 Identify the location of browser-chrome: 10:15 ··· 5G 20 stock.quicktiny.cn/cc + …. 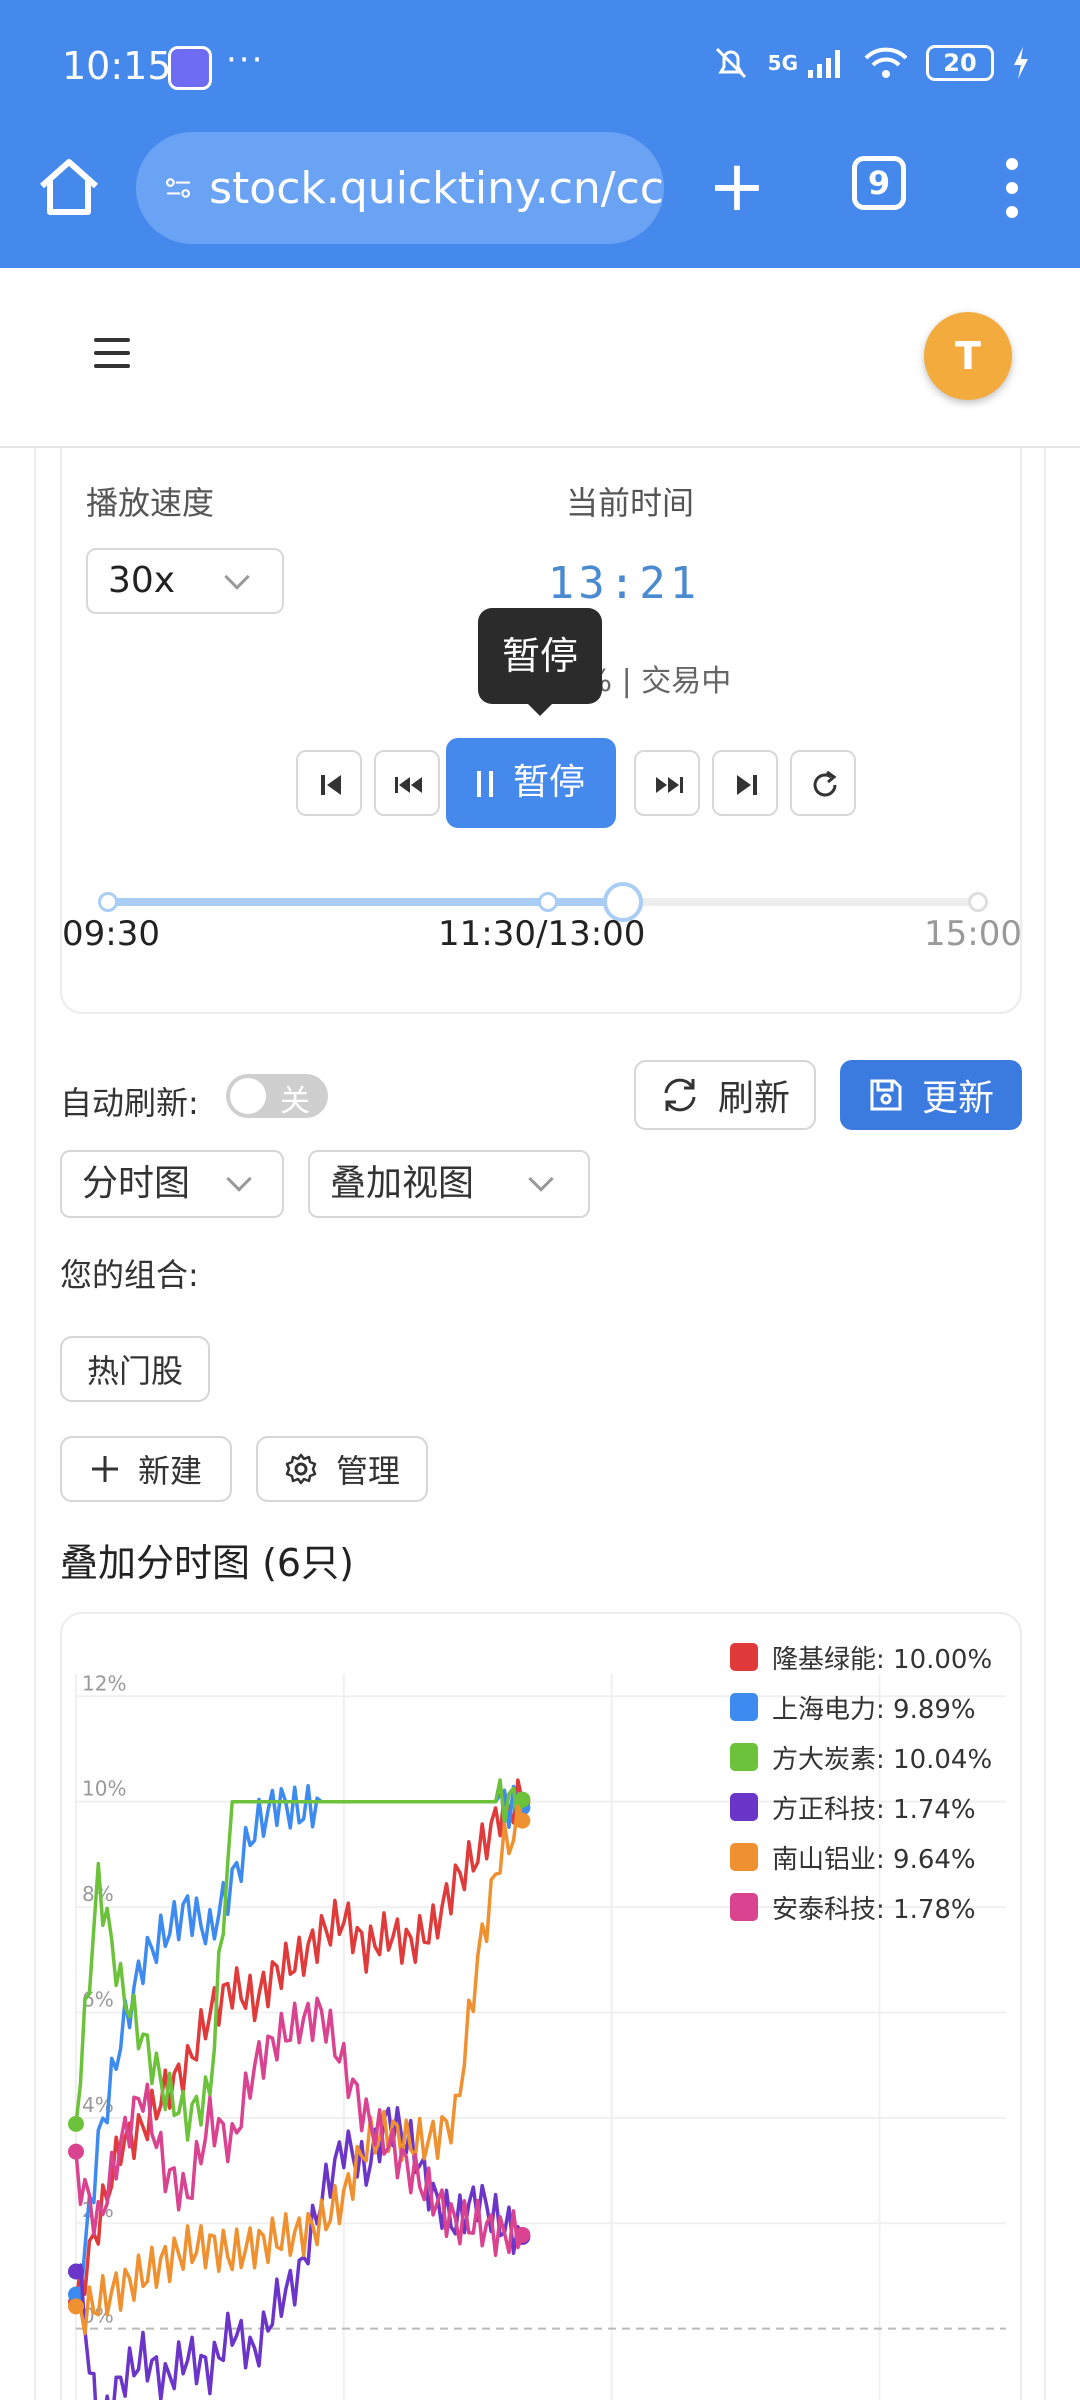
(540, 134).